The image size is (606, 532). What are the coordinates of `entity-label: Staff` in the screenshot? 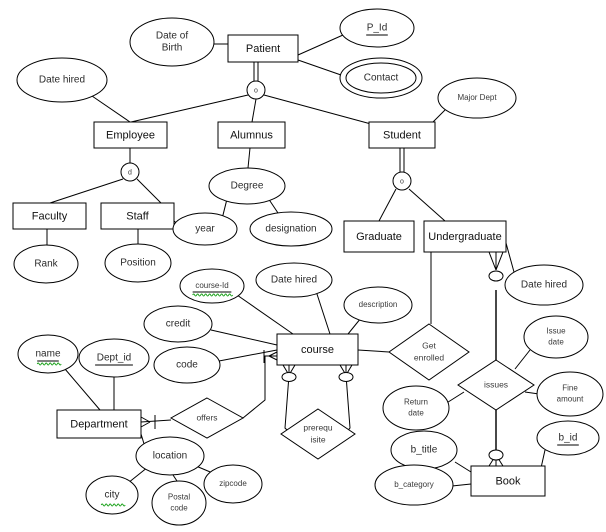 It's located at (137, 216).